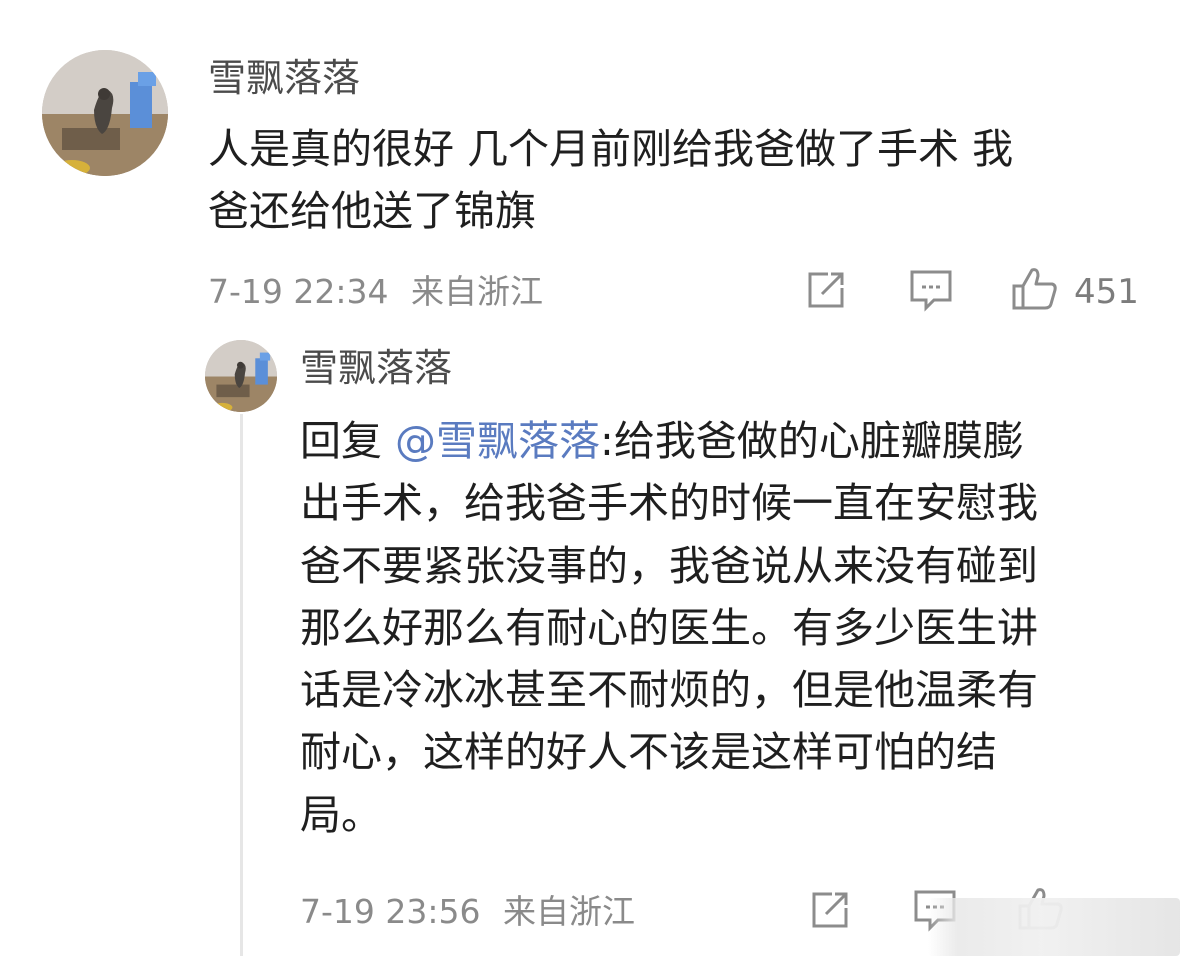  What do you see at coordinates (648, 752) in the screenshot?
I see `reply-text-line: 耐心，这样的好人不该是这样可怕的结` at bounding box center [648, 752].